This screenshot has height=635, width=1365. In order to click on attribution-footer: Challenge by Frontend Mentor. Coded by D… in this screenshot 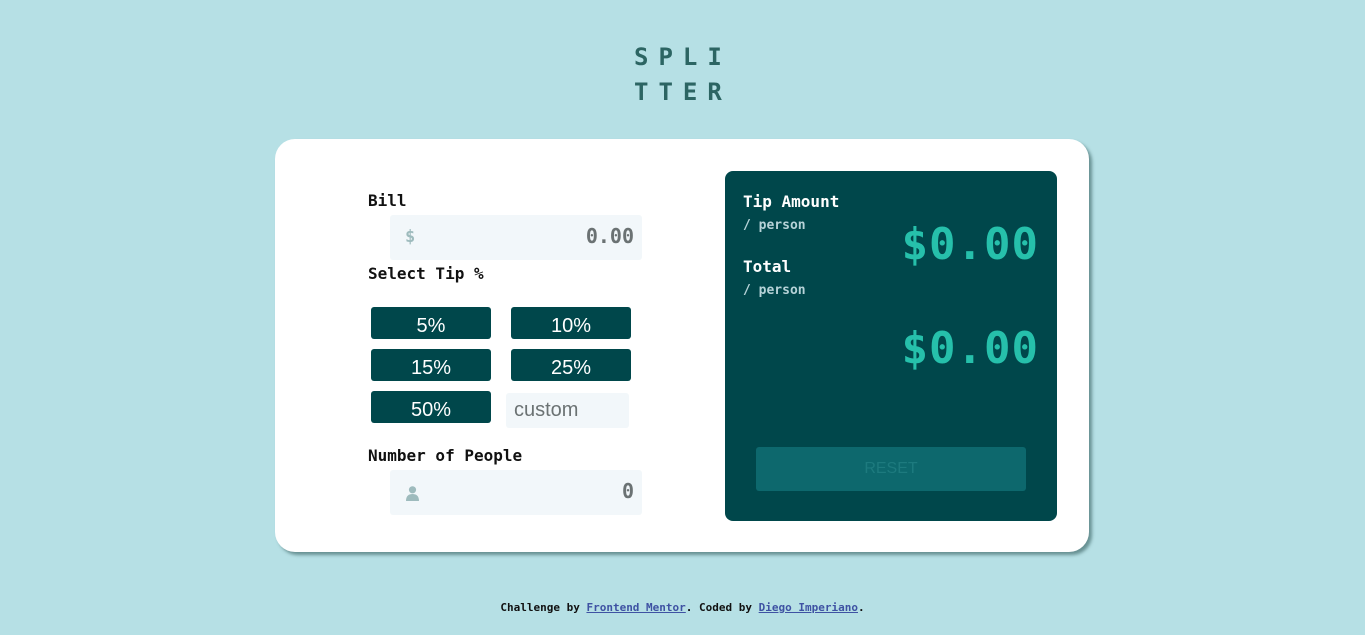, I will do `click(682, 607)`.